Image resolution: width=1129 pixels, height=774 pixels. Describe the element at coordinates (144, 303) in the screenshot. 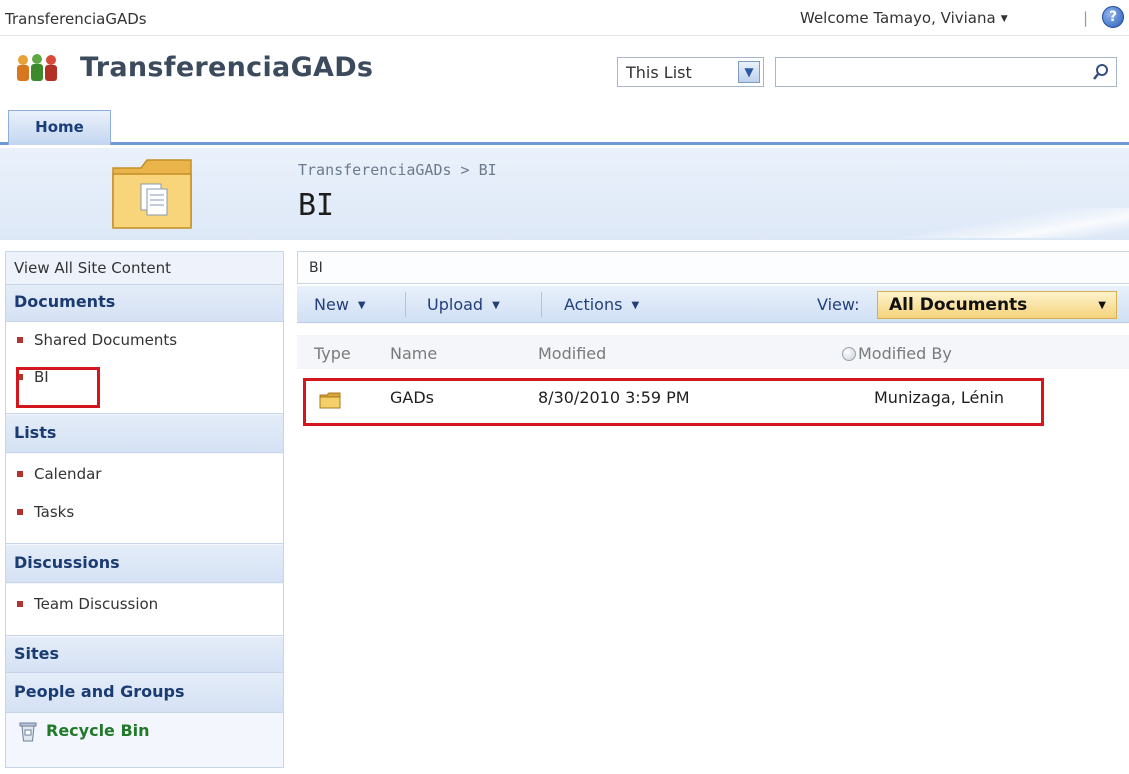

I see `nav-heading-documents: Documents` at that location.